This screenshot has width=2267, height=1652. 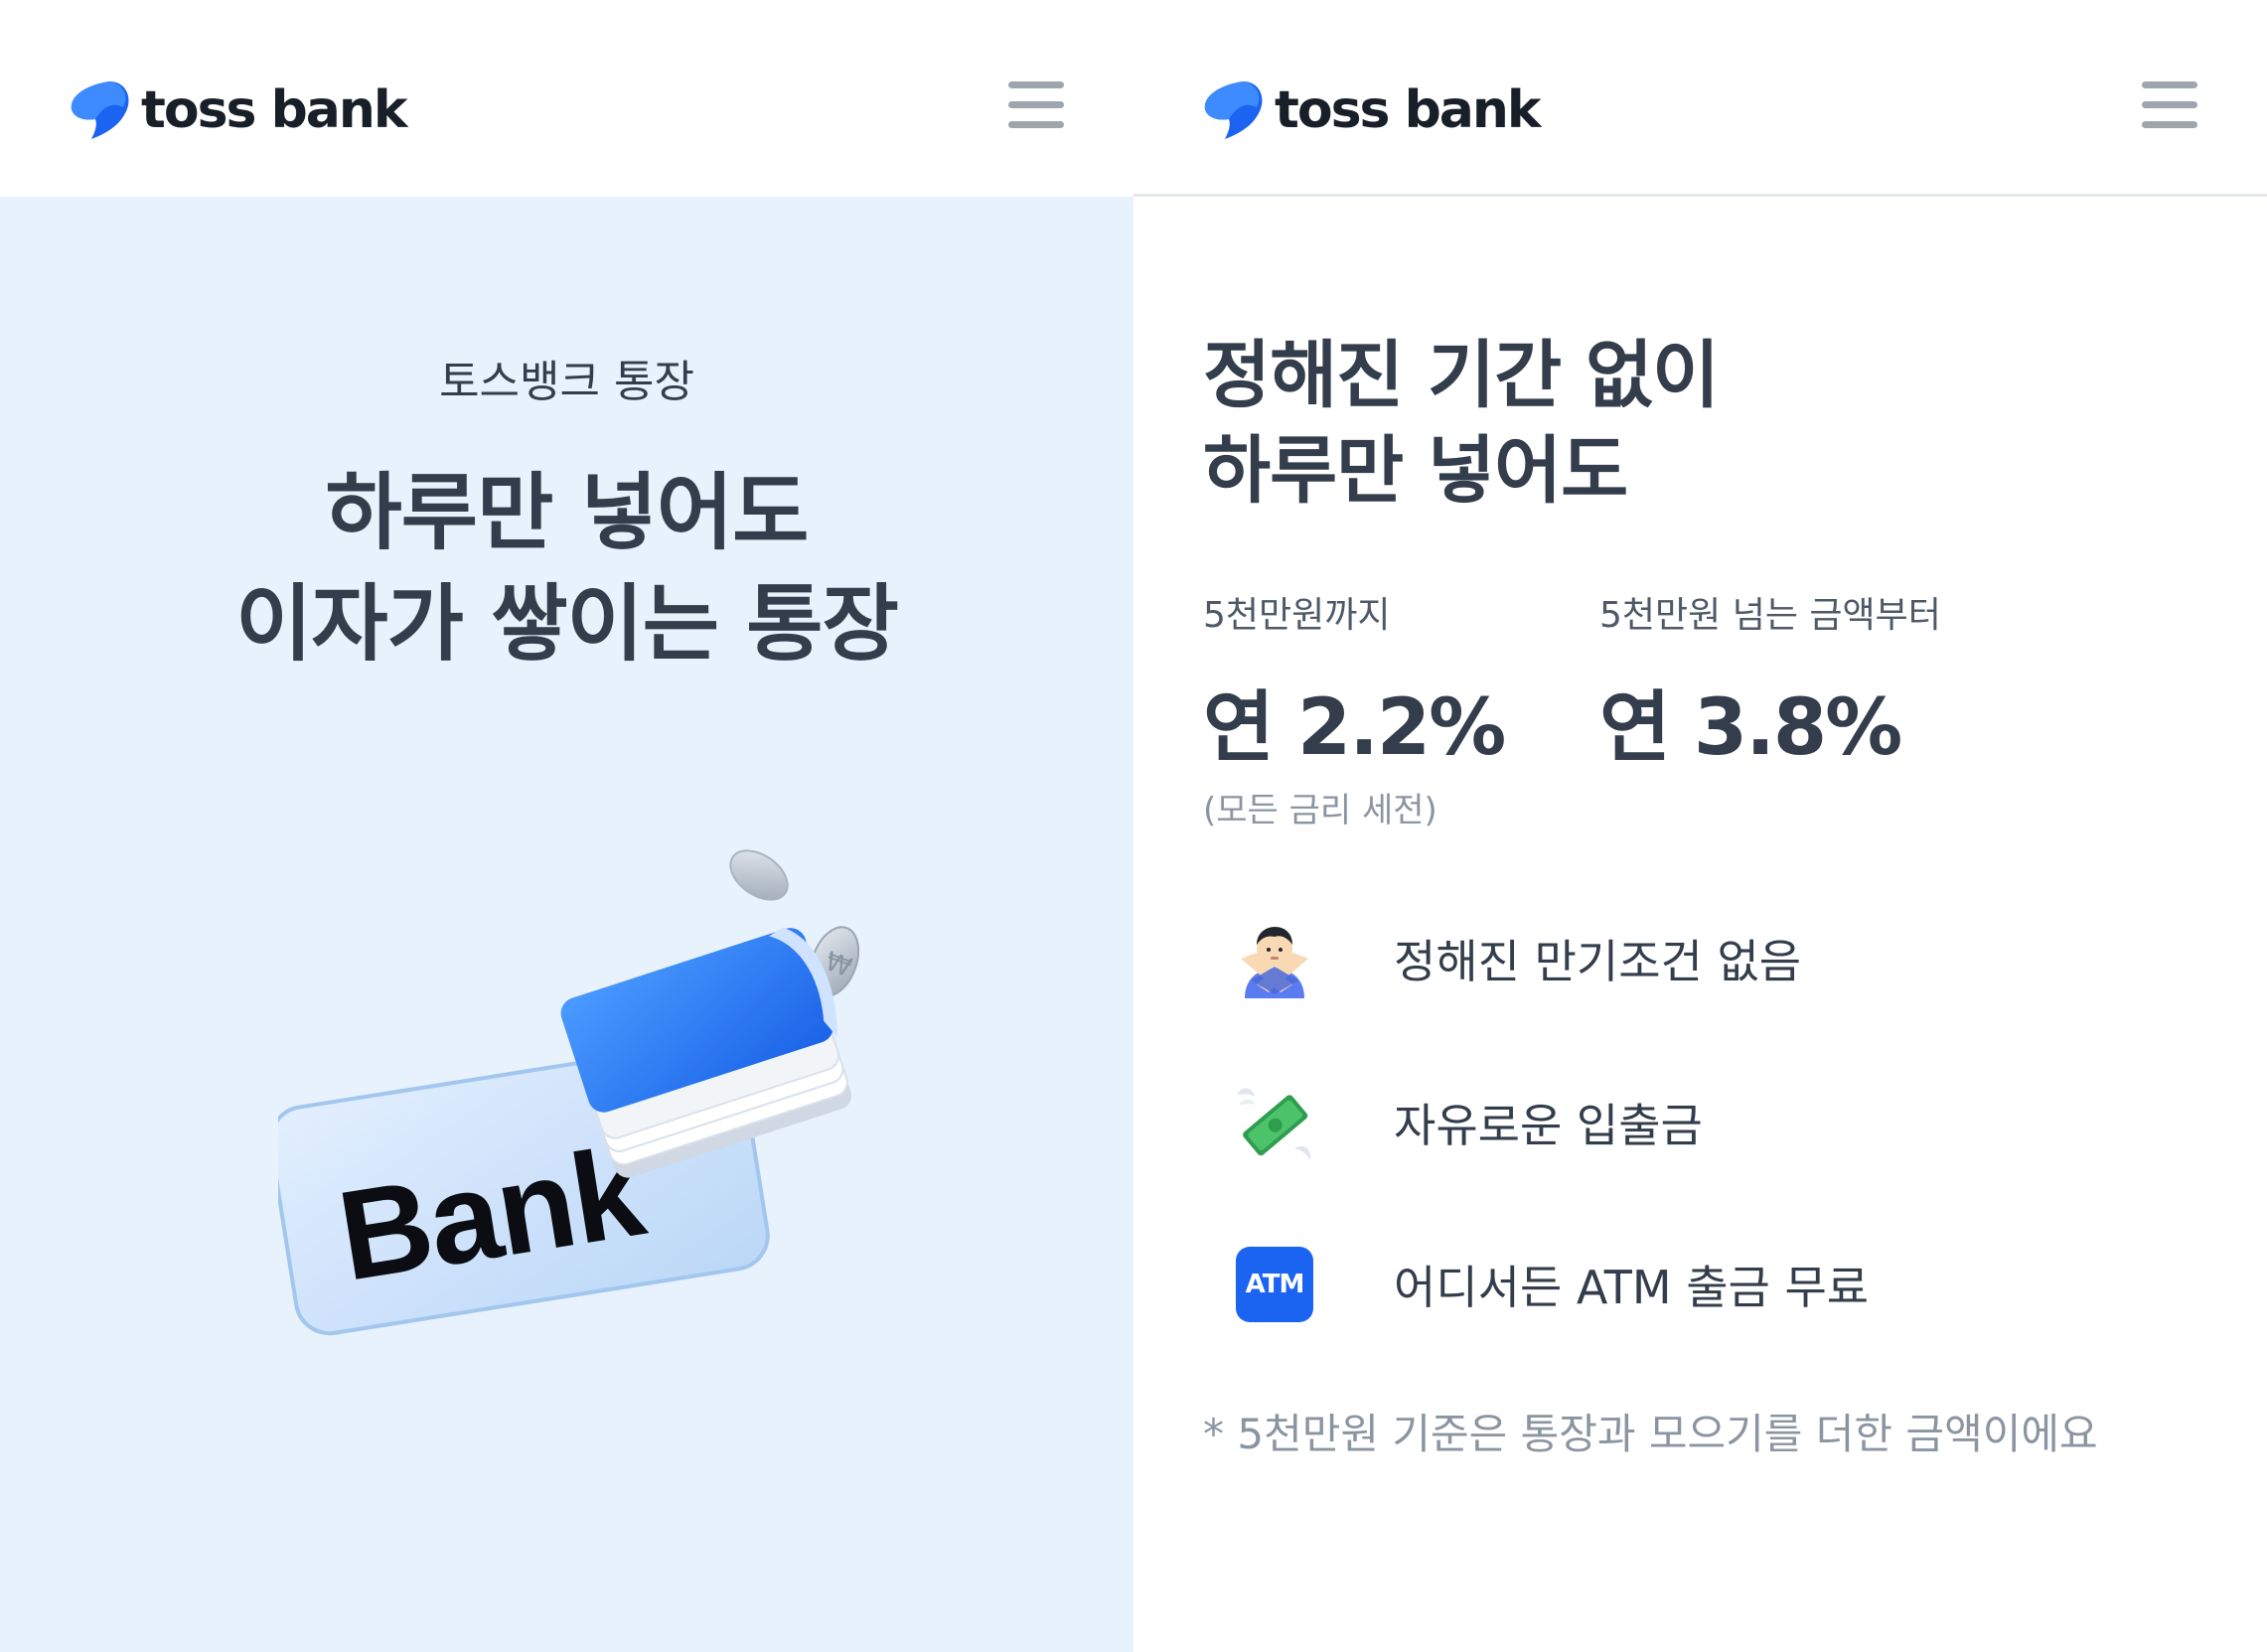 What do you see at coordinates (759, 875) in the screenshot?
I see `coin-icon` at bounding box center [759, 875].